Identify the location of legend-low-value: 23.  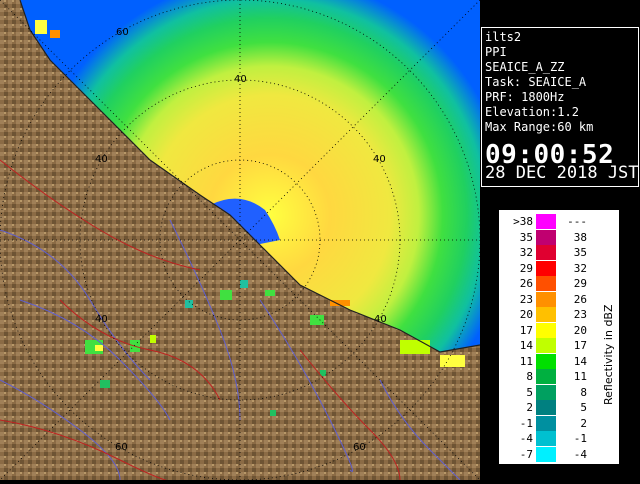
(526, 299).